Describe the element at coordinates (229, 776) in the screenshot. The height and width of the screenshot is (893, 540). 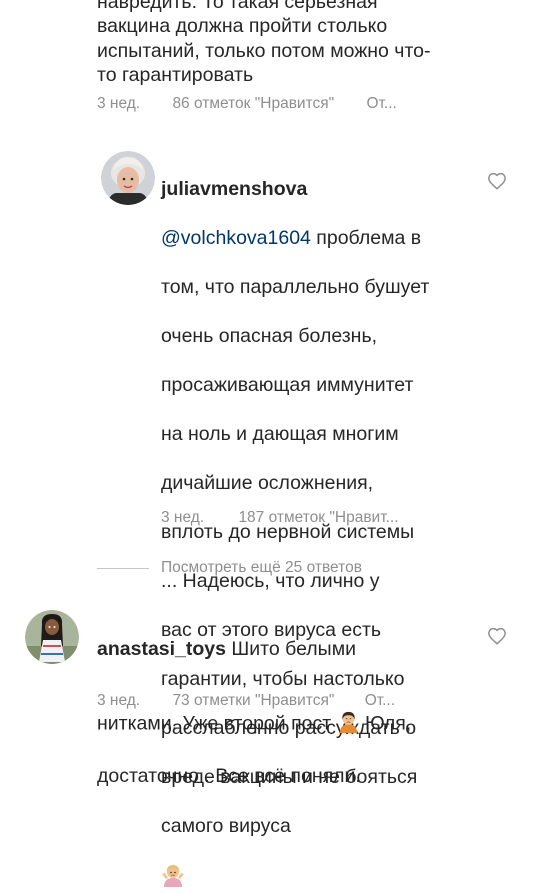
I see `comment-text-line: достаточно . Все всё поняли.` at that location.